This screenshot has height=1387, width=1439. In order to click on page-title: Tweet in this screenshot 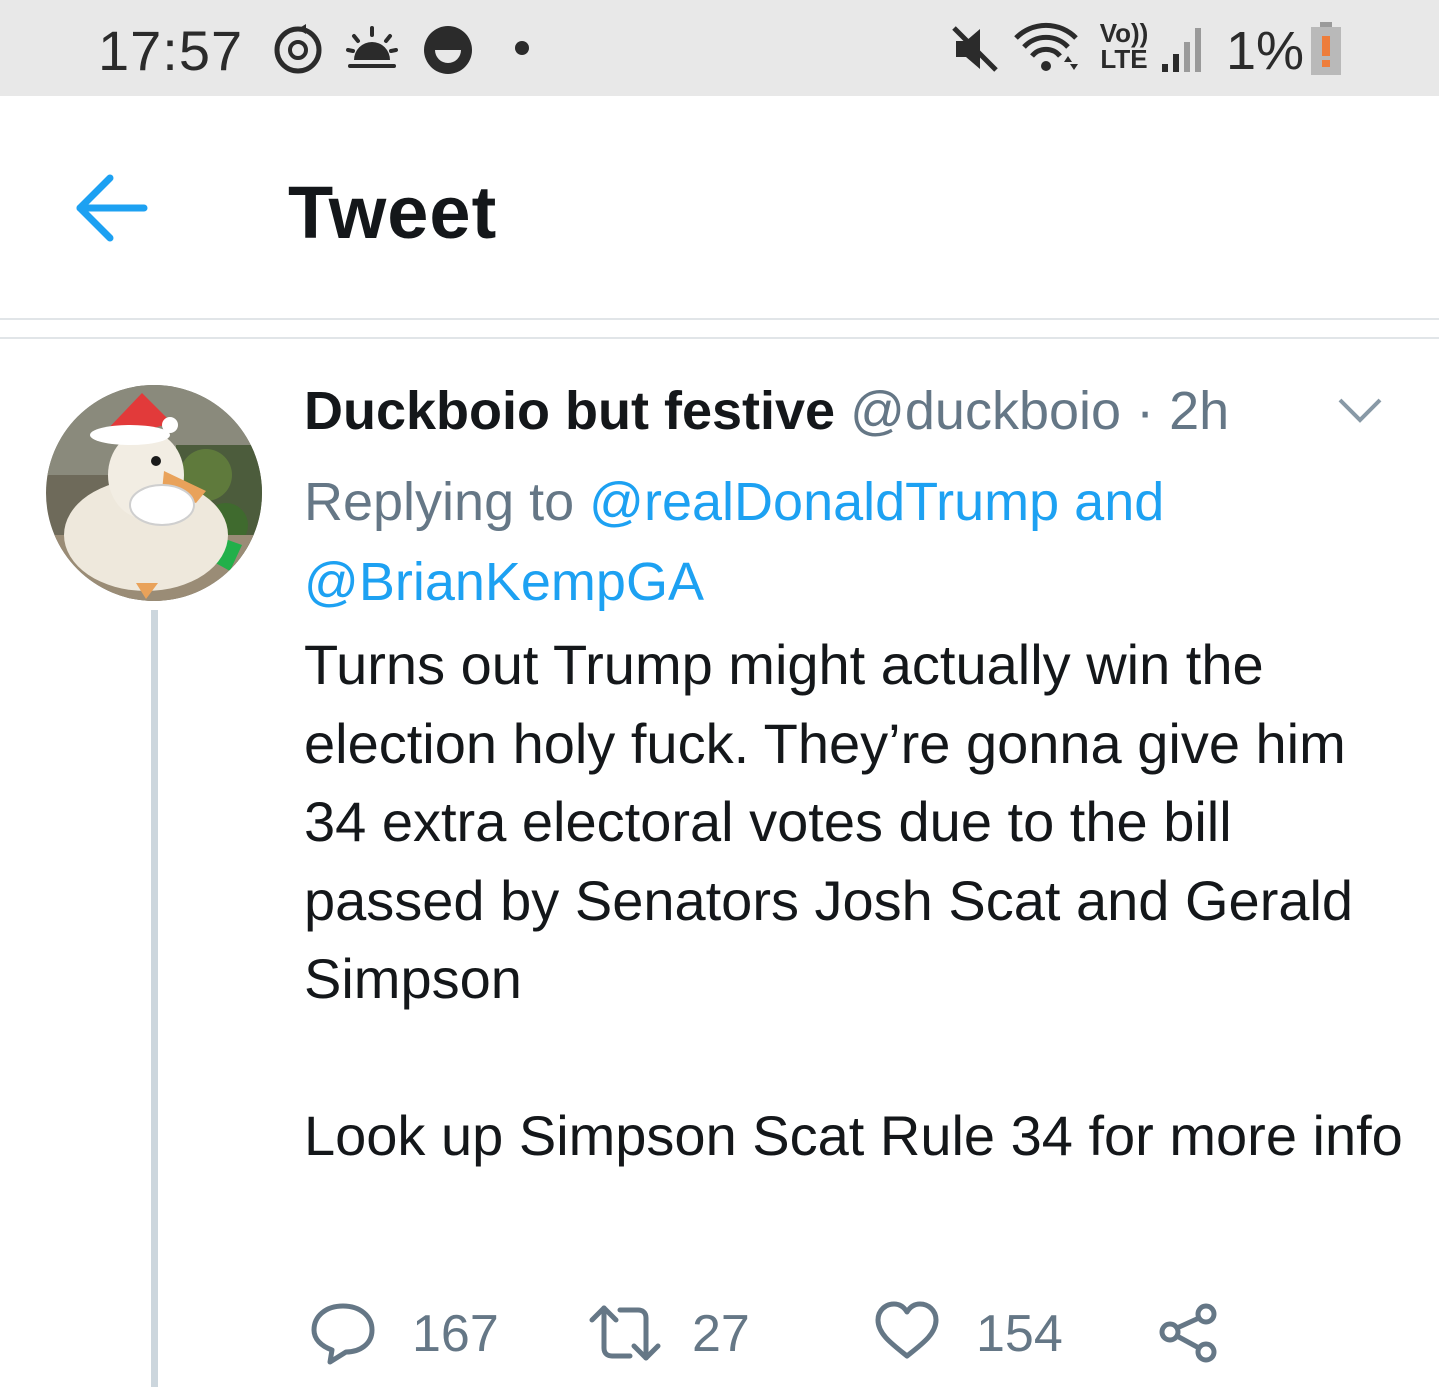, I will do `click(393, 212)`.